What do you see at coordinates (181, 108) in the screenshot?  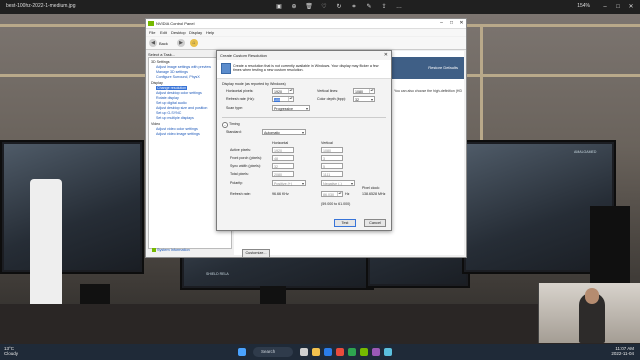 I see `tree-item-desktop-size: Adjust desktop size and position` at bounding box center [181, 108].